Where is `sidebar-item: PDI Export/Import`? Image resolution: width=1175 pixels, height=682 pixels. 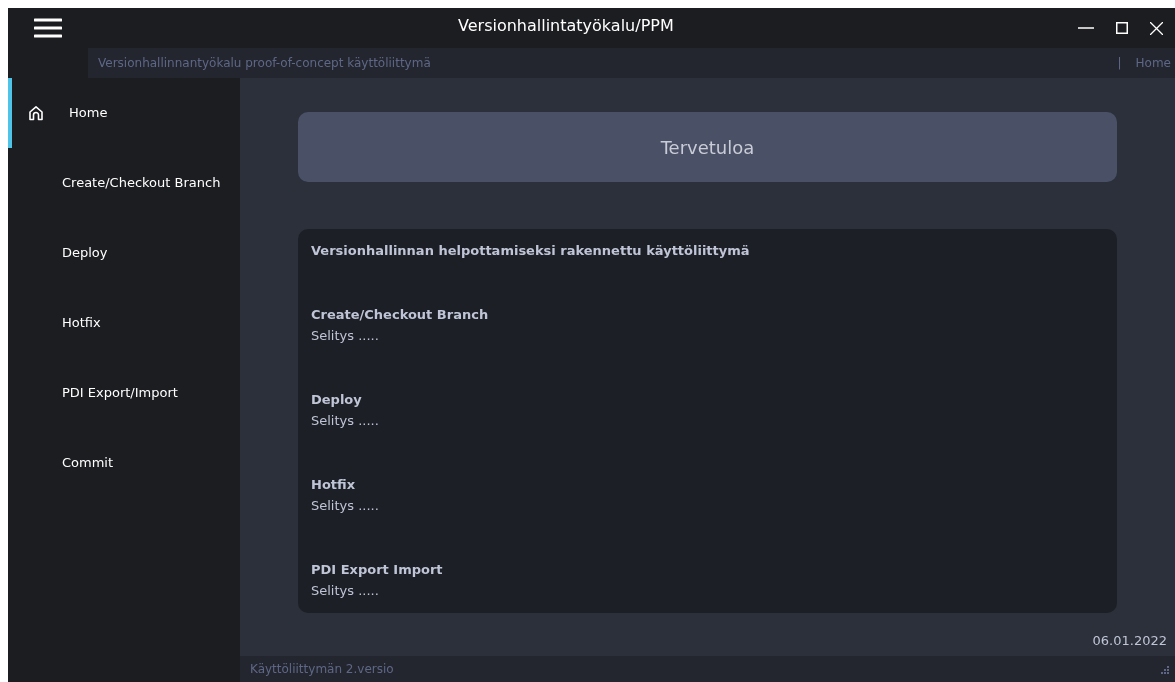 sidebar-item: PDI Export/Import is located at coordinates (124, 393).